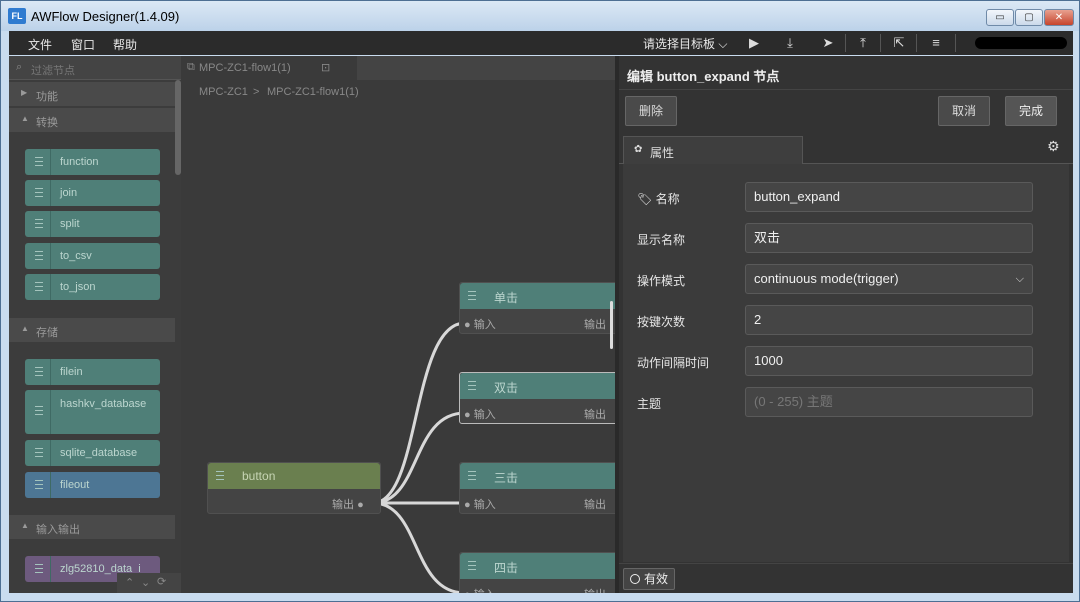 This screenshot has width=1080, height=602. I want to click on enable-label: 有效, so click(656, 579).